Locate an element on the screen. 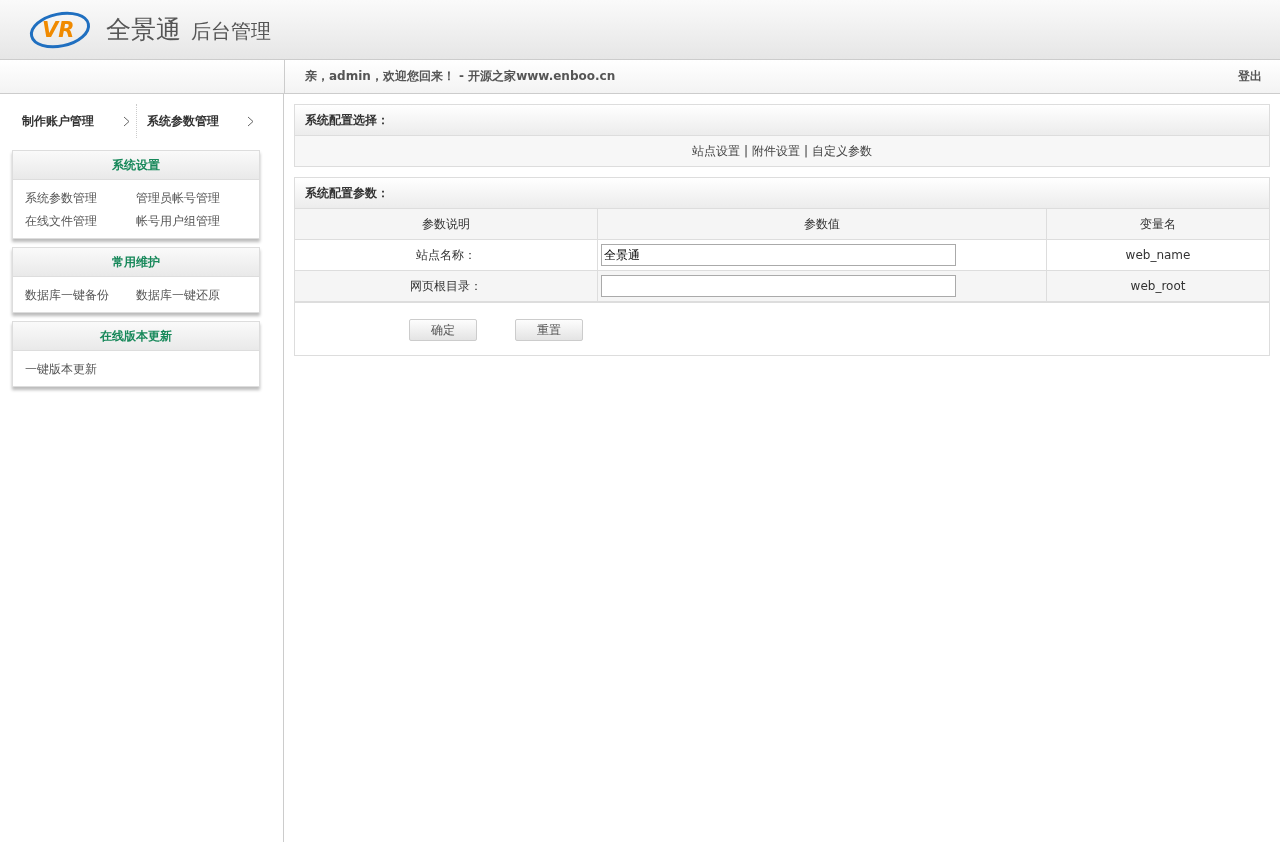 The width and height of the screenshot is (1280, 842). form-button: 确定 is located at coordinates (443, 330).